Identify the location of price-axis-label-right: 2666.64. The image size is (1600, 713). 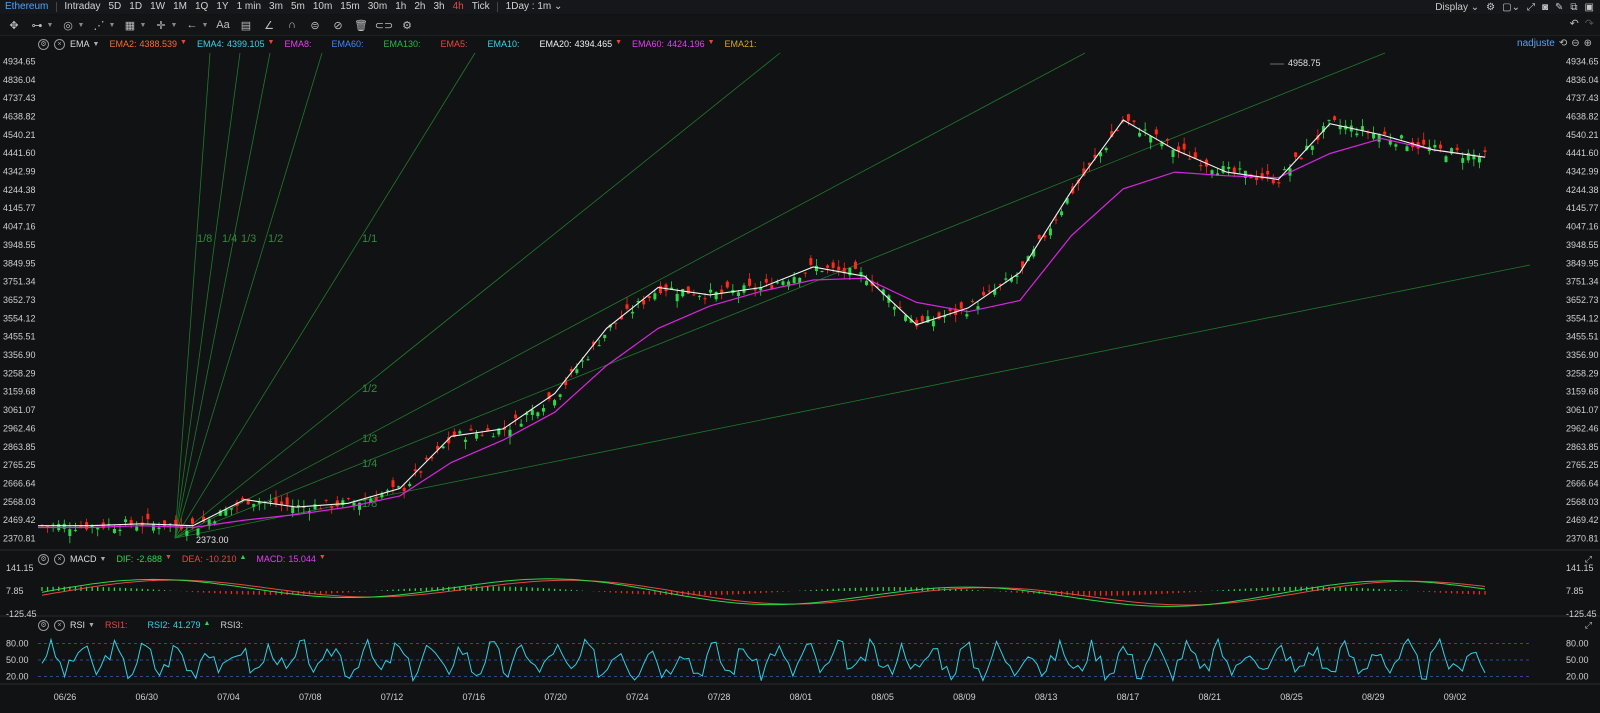
(1582, 483).